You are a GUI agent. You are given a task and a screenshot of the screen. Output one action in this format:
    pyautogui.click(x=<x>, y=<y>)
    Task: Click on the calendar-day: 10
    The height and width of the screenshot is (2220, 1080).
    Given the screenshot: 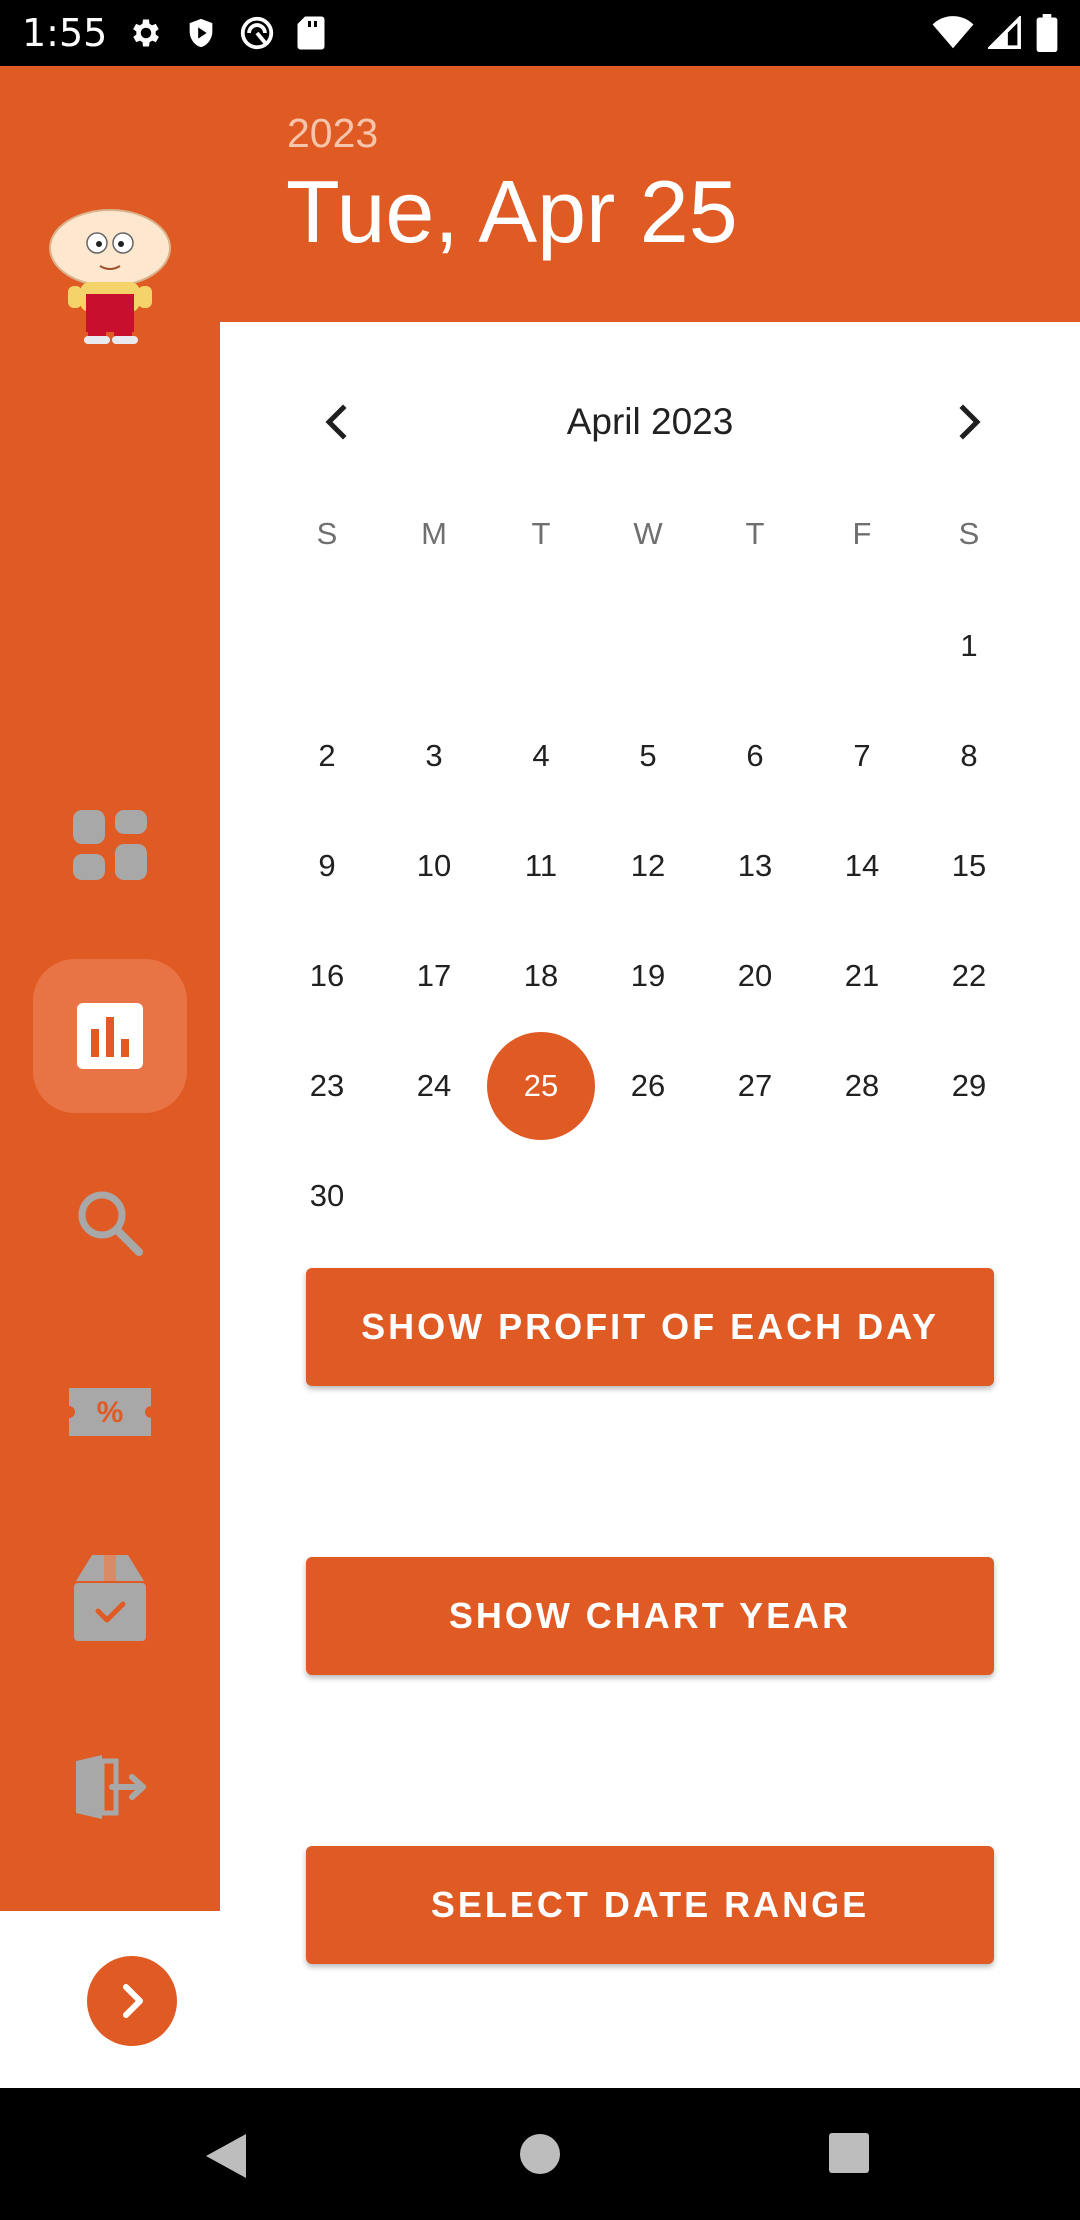 What is the action you would take?
    pyautogui.click(x=434, y=866)
    